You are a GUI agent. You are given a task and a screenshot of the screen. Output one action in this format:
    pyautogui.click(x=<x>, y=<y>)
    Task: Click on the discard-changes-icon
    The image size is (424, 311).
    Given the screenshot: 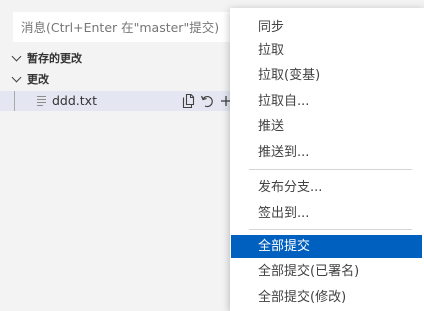 What is the action you would take?
    pyautogui.click(x=207, y=101)
    